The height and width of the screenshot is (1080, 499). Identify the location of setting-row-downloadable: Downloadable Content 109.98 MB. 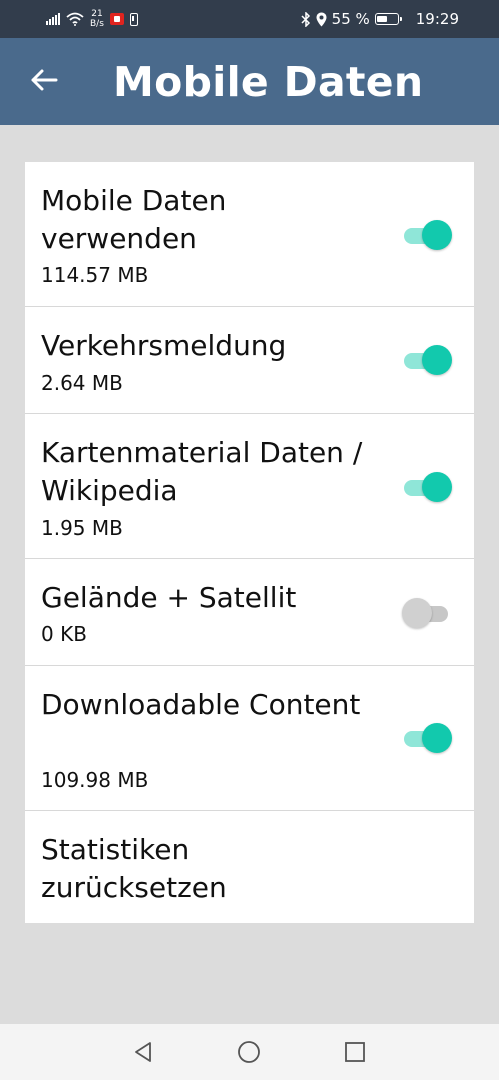
(249, 738).